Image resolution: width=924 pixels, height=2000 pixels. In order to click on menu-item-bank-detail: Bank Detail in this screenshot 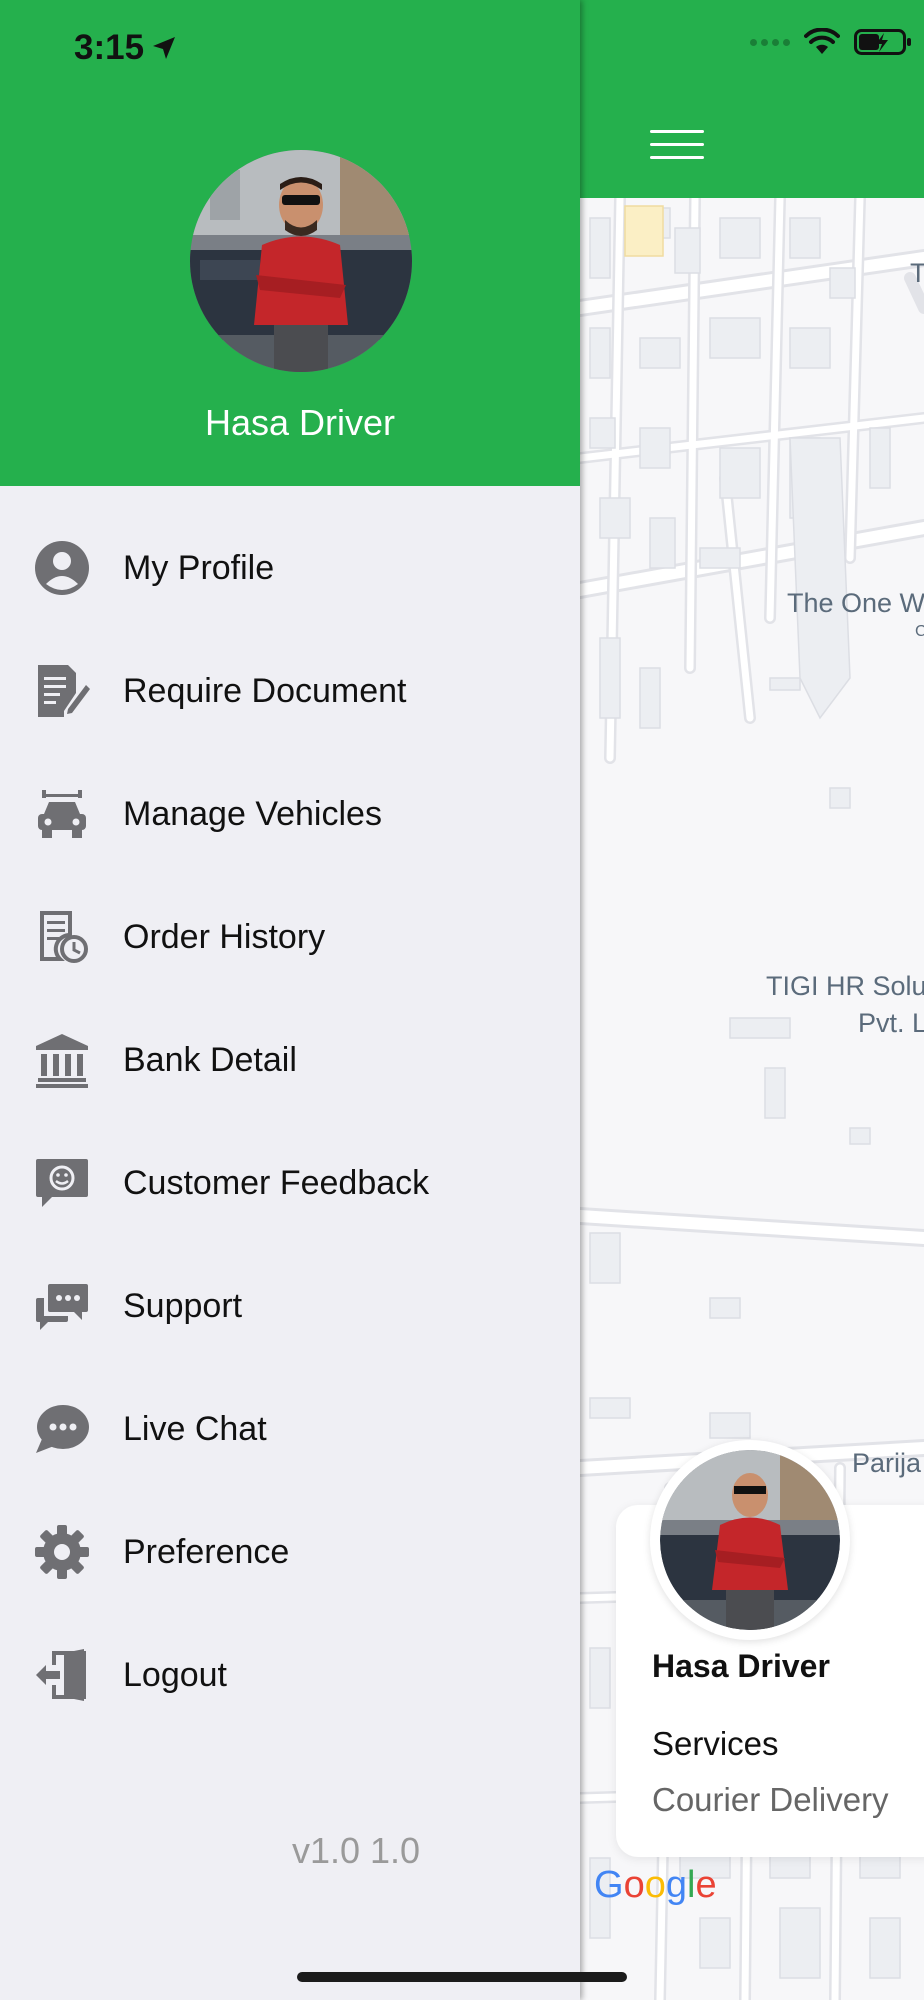, I will do `click(290, 1060)`.